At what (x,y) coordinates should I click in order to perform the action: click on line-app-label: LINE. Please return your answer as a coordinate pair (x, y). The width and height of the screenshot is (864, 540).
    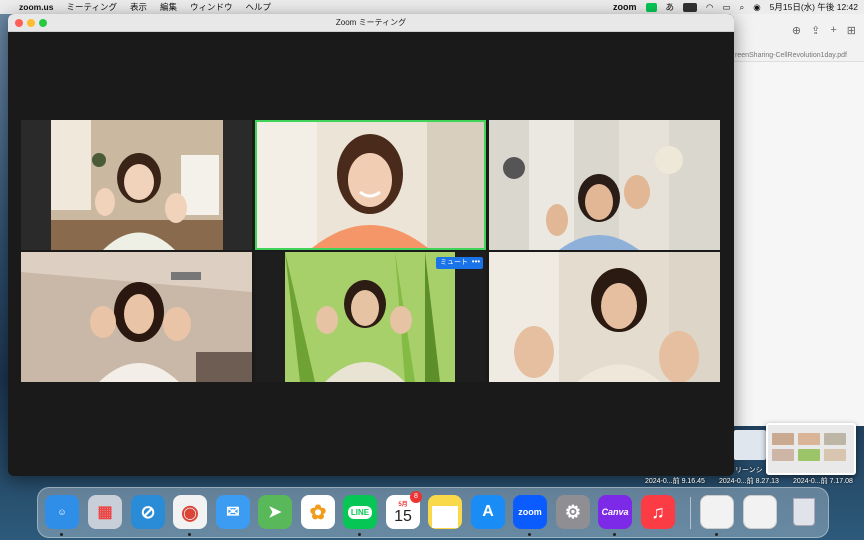
    Looking at the image, I should click on (360, 512).